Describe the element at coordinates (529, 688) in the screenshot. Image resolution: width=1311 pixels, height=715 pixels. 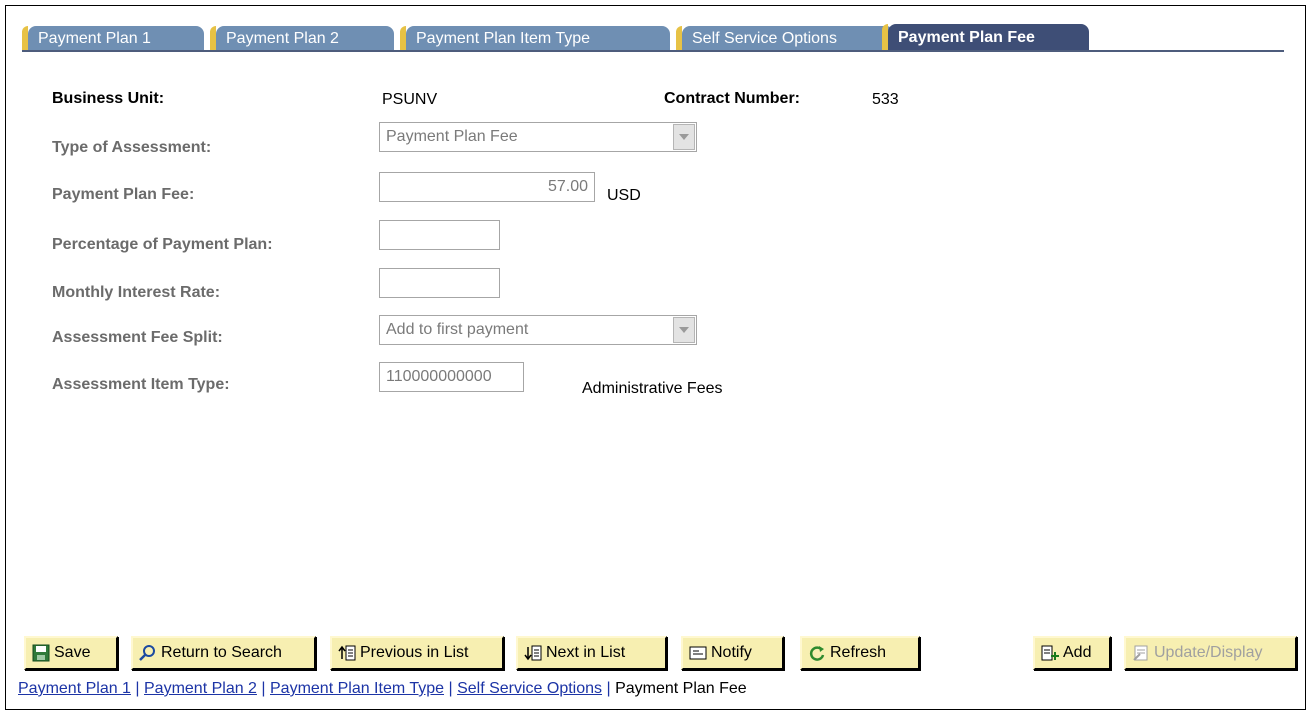
I see `footer-link-self-service-options: Self Service Options` at that location.